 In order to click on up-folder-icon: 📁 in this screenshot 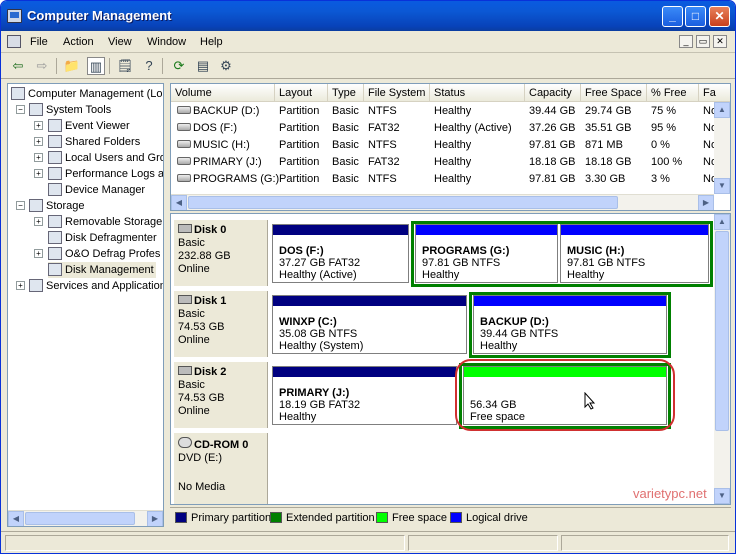, I will do `click(72, 66)`.